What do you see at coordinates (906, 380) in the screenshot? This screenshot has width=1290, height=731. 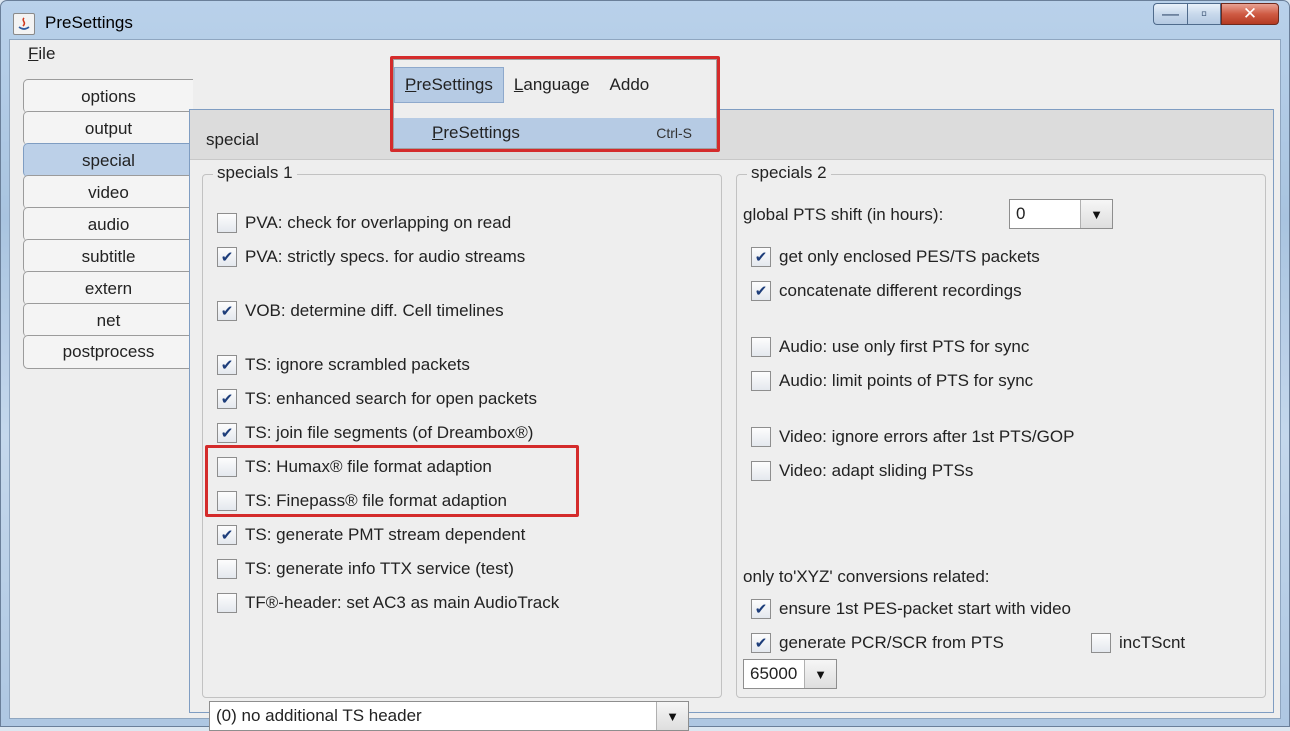 I see `checkbox-label: Audio: limit points of PTS for sync` at bounding box center [906, 380].